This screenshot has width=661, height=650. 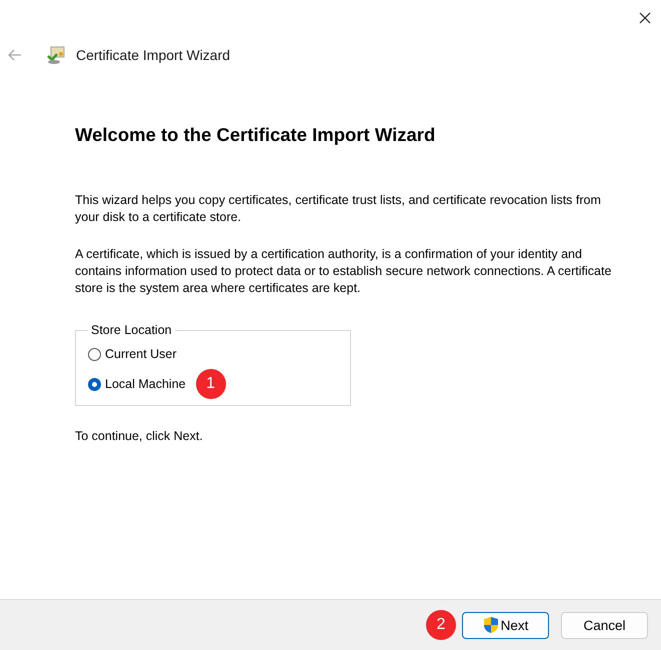 I want to click on wizard-heading: Welcome to the Certificate Import Wizard, so click(x=255, y=135).